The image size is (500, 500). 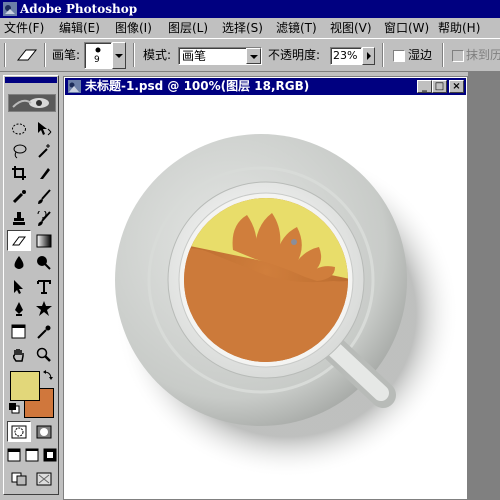 I want to click on workspace-background, so click(x=484, y=286).